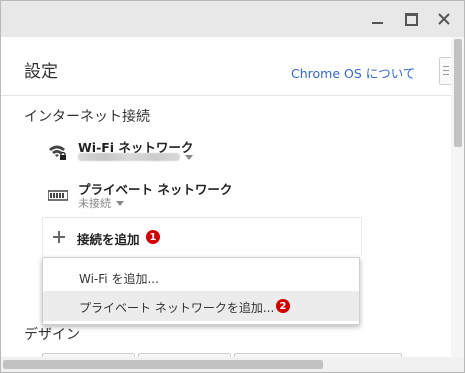 The width and height of the screenshot is (465, 373). I want to click on network-item-wifi: Wi-Fi ネットワーク, so click(198, 153).